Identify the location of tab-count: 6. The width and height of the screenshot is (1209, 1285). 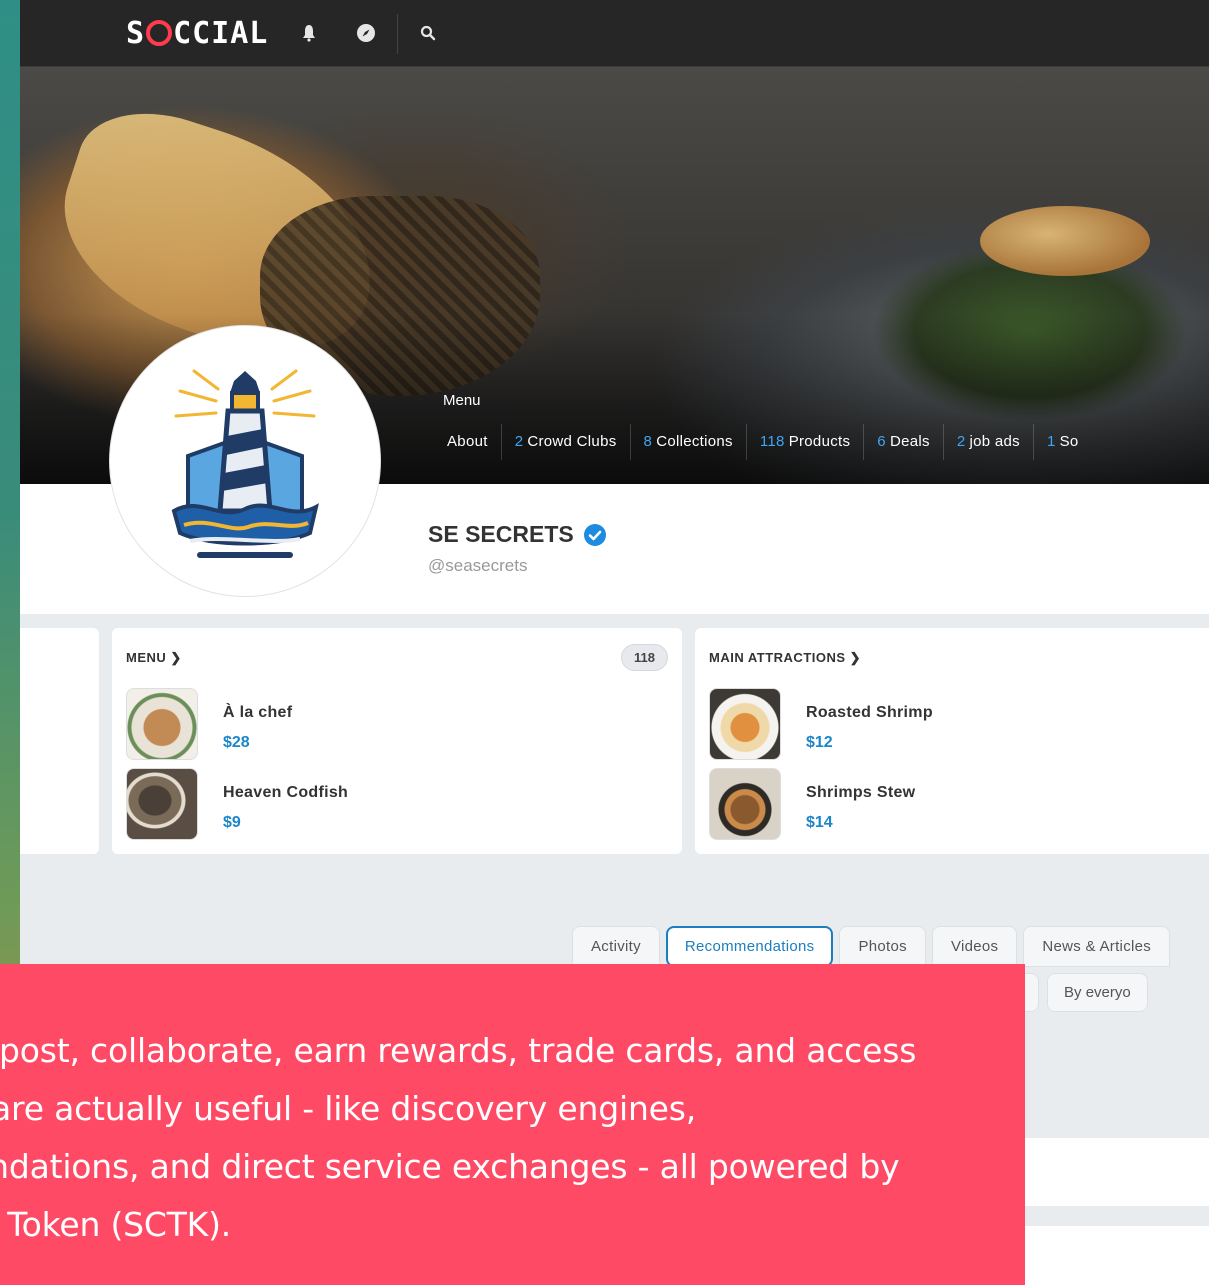
(881, 441).